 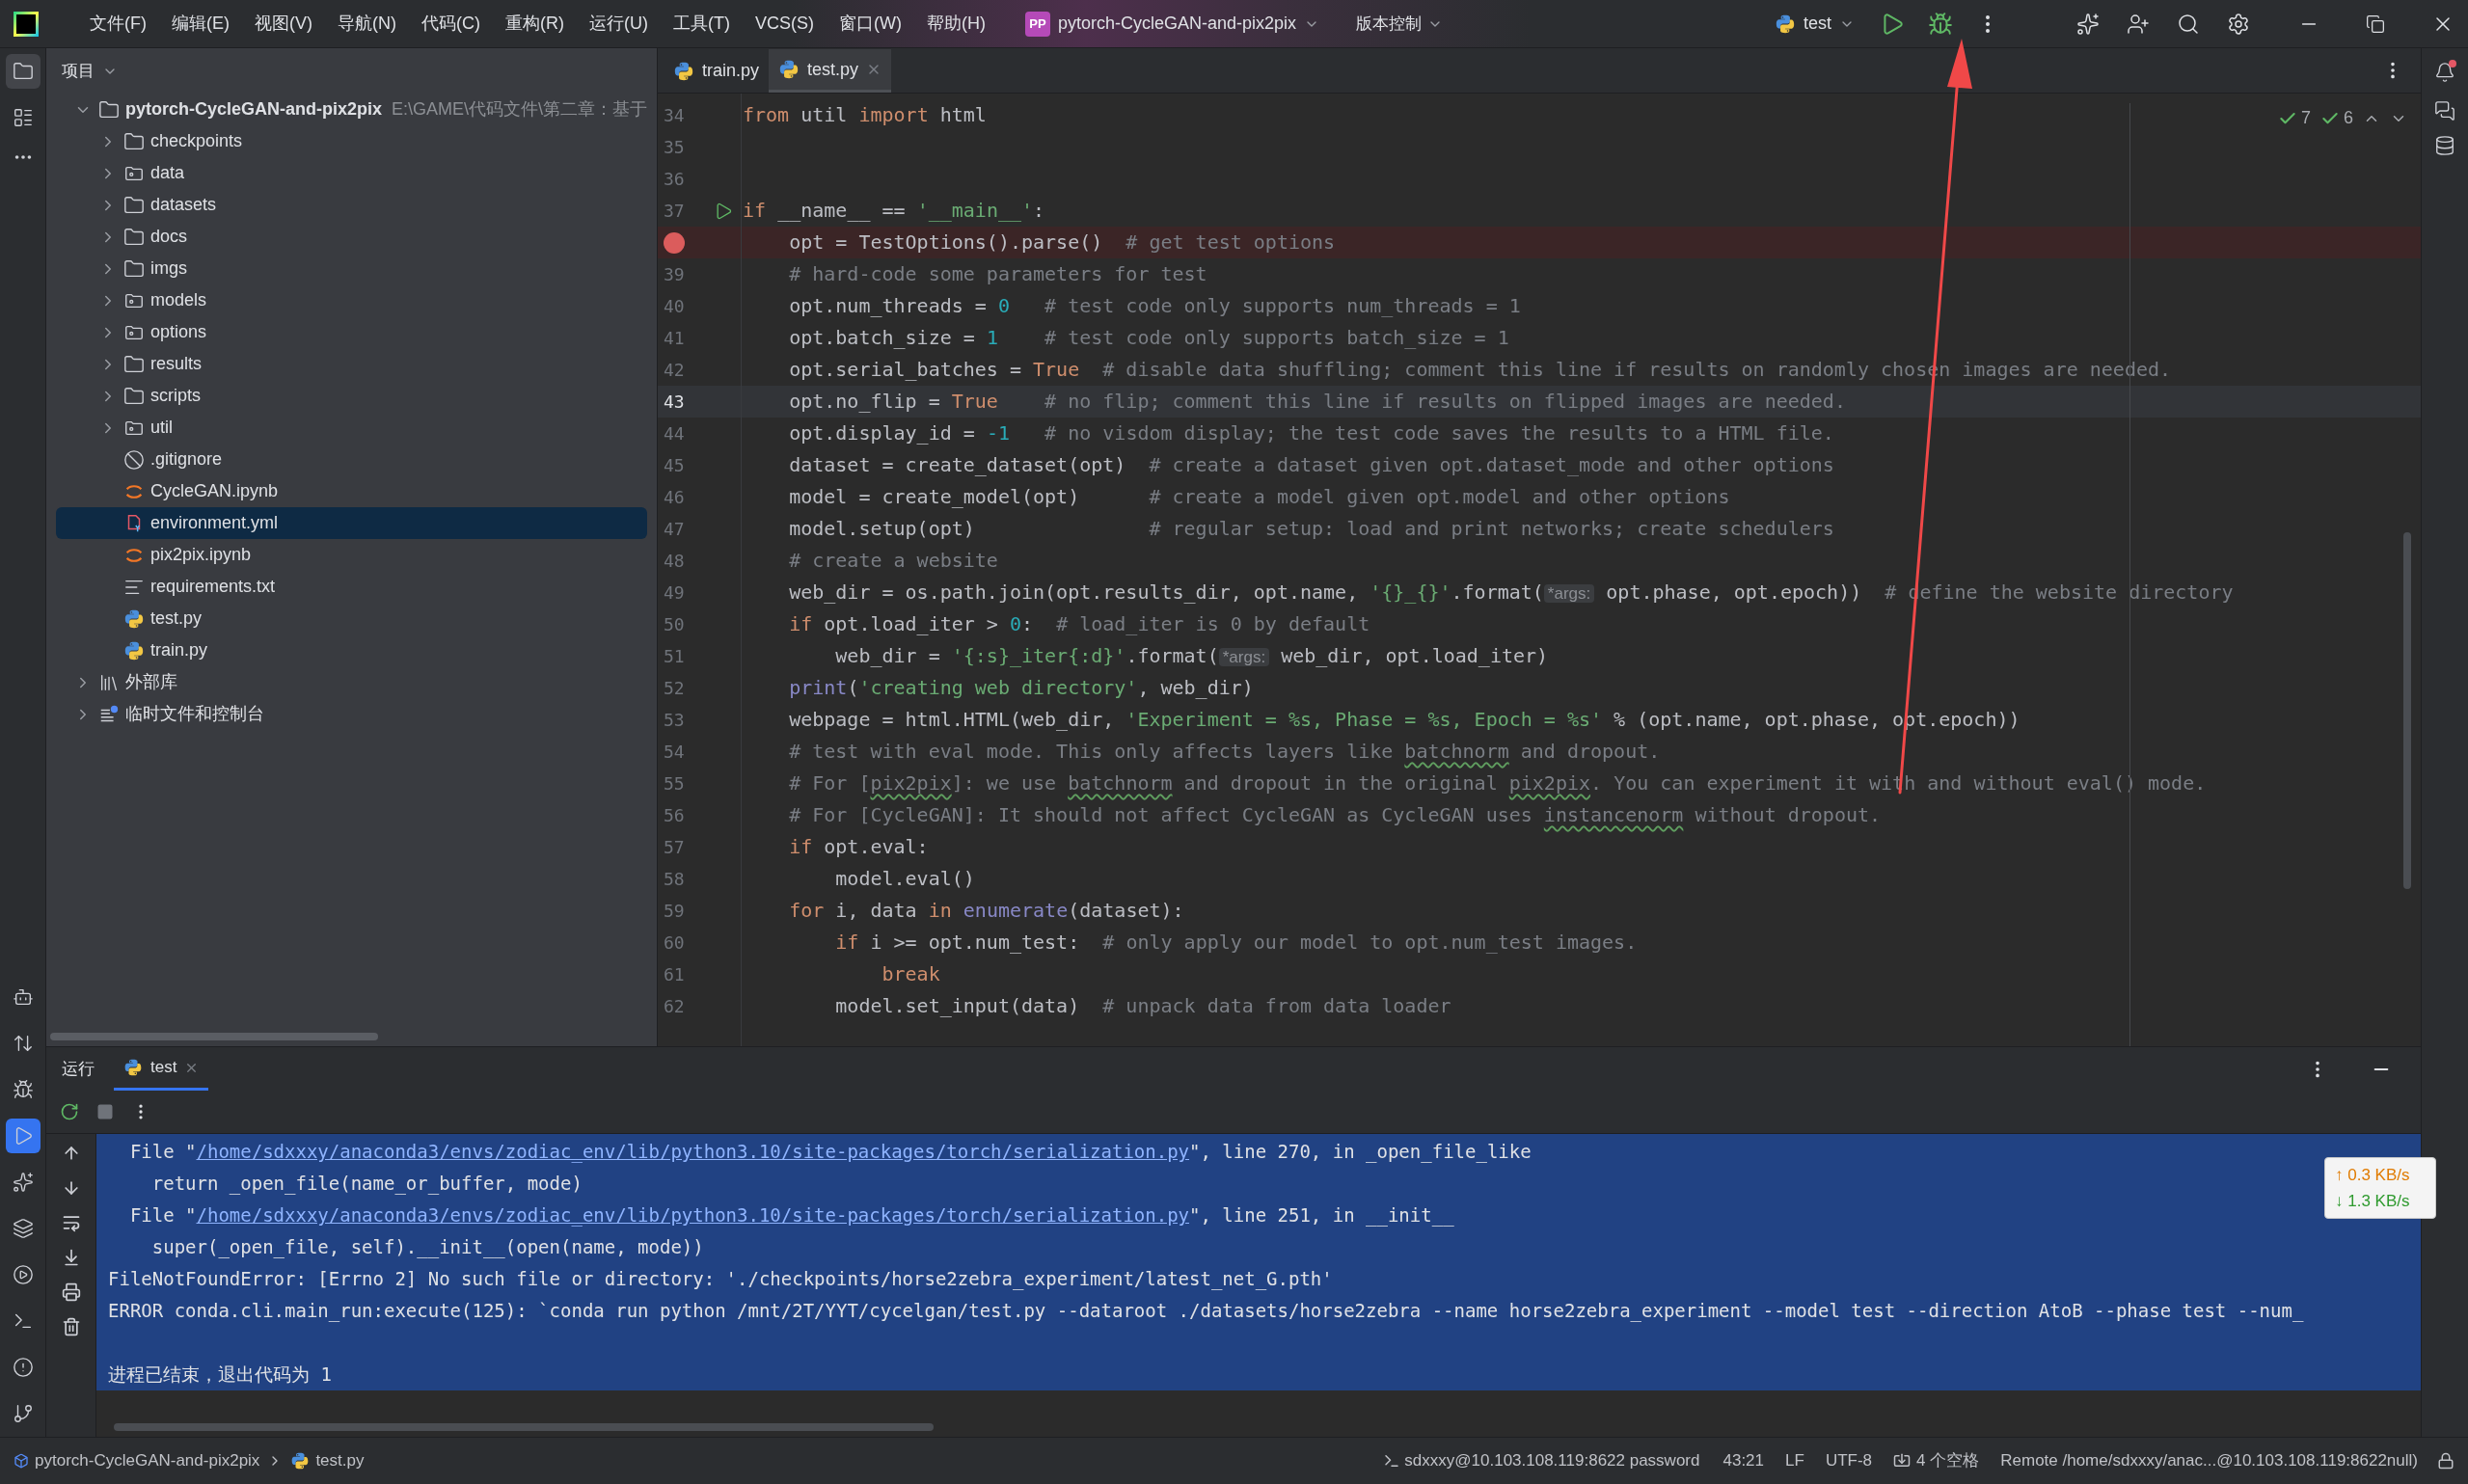 I want to click on code-line: opt.no_flip = True # no flip; comment this line if results on flipped images are needed., so click(x=1317, y=402).